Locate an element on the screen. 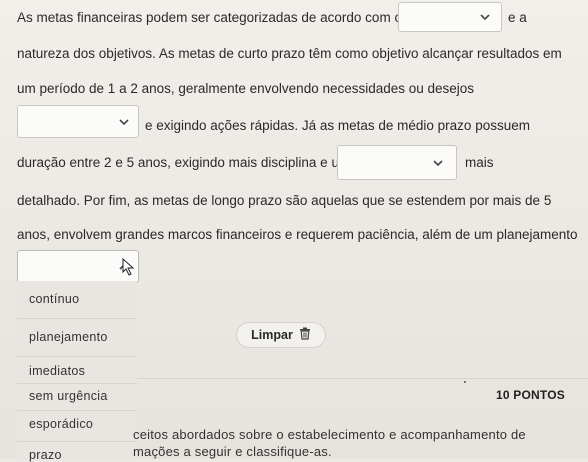 The image size is (588, 462). next-question-text-line-2: mações a seguir e classifique-as. is located at coordinates (232, 451).